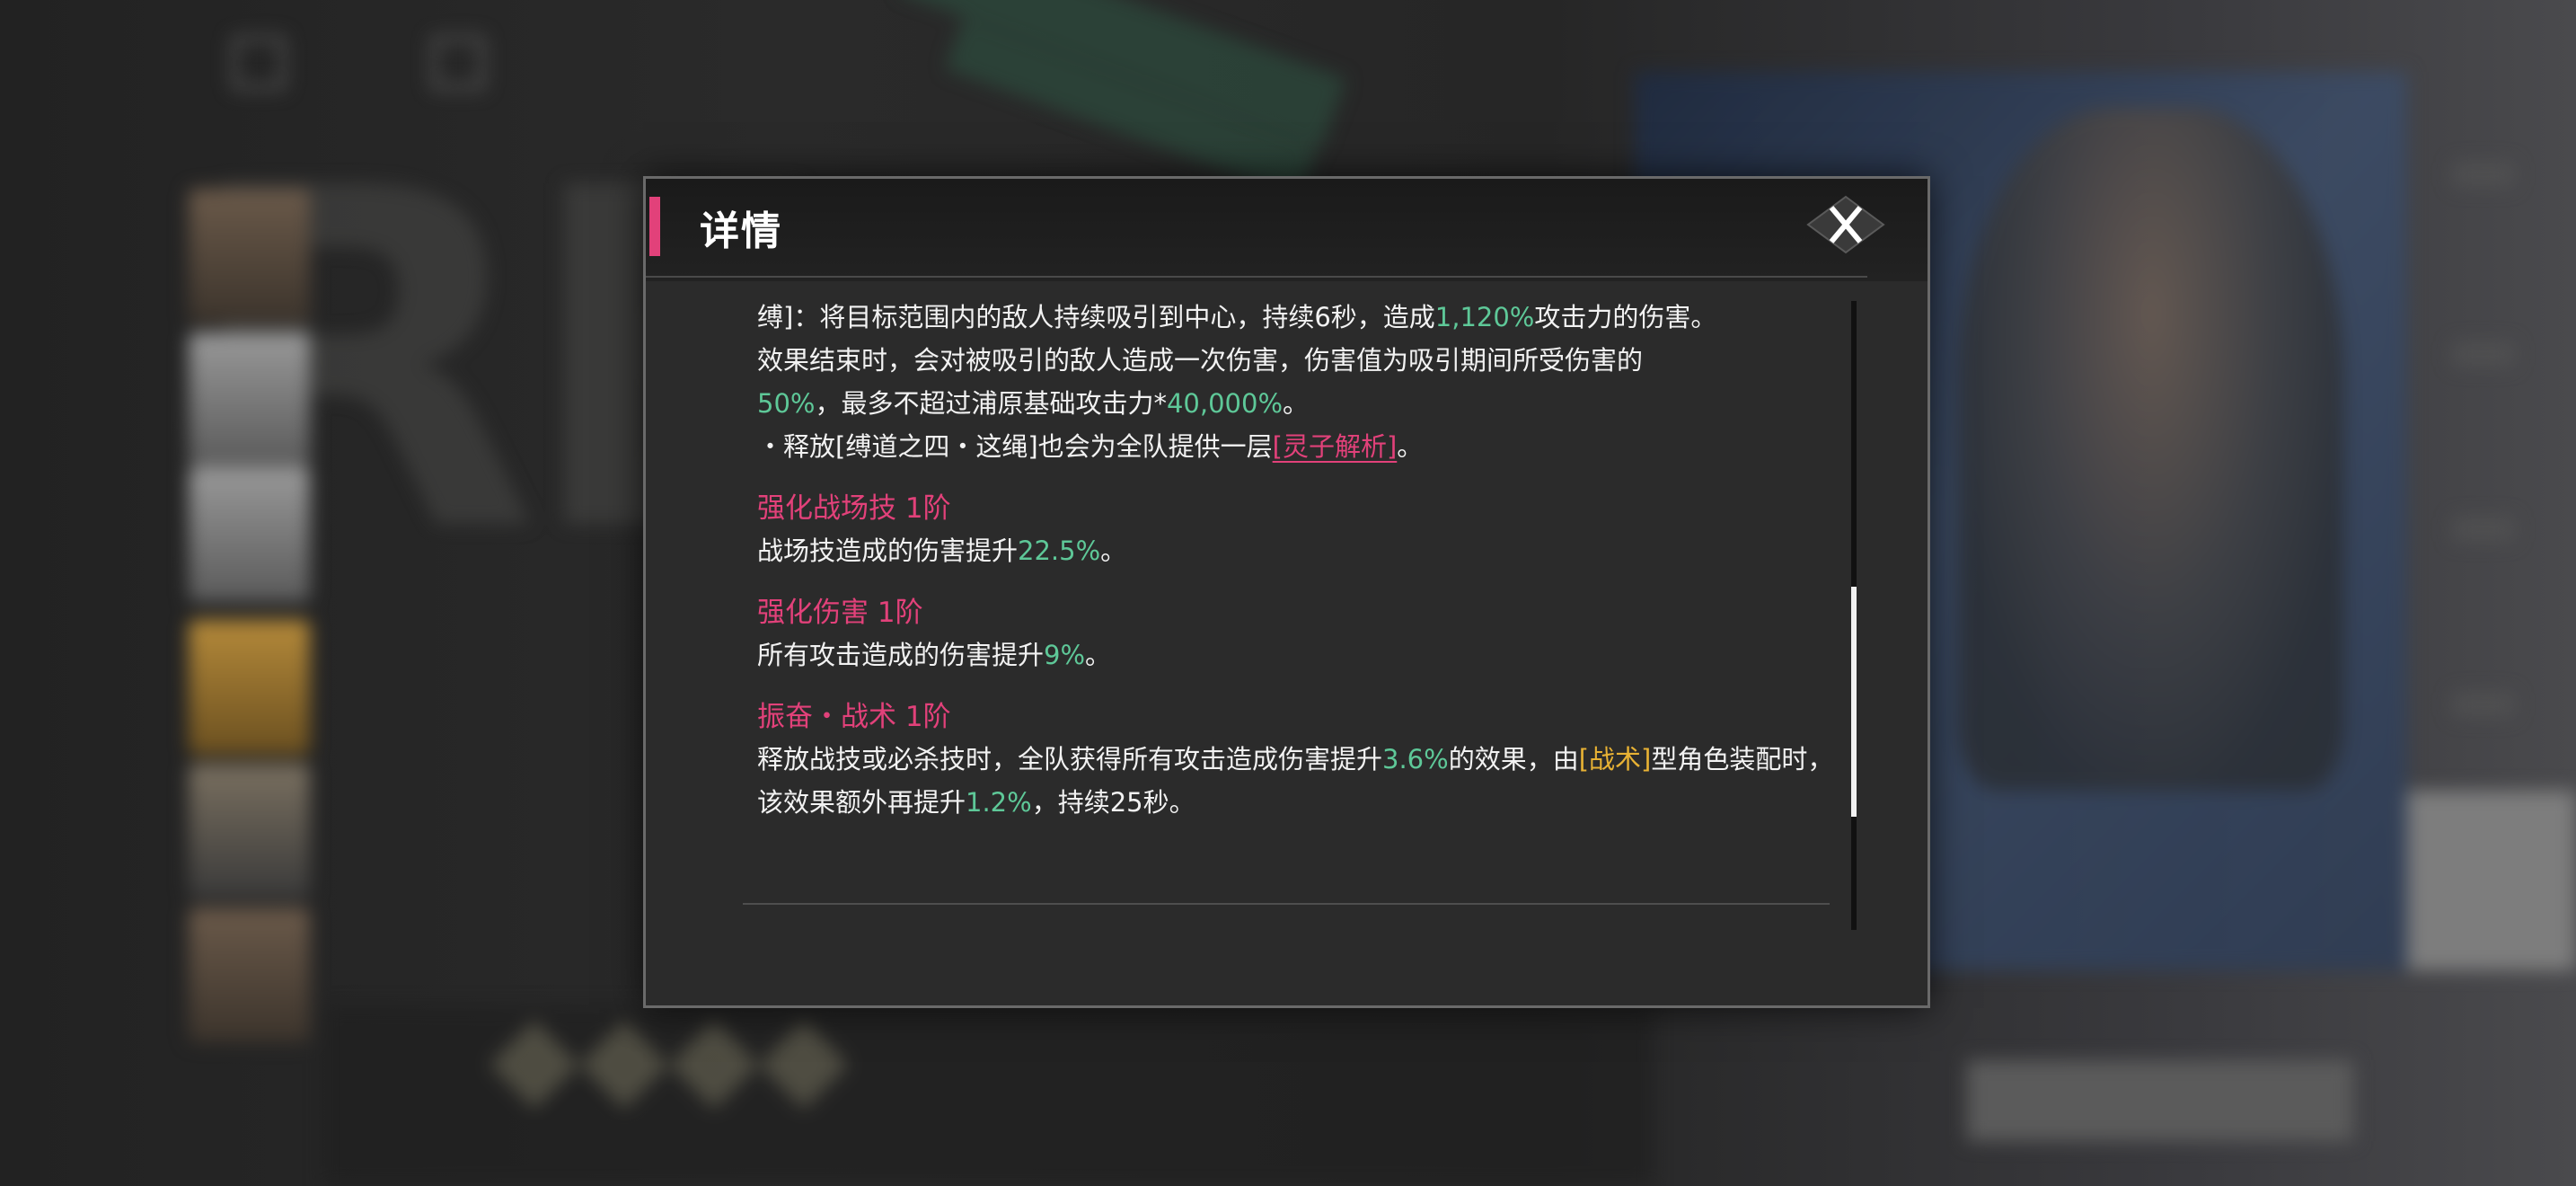  I want to click on description-line: 缚]：将目标范围内的敌人持续吸引到中心，持续6秒，造成1,120%攻击力的伤害。, so click(1237, 317).